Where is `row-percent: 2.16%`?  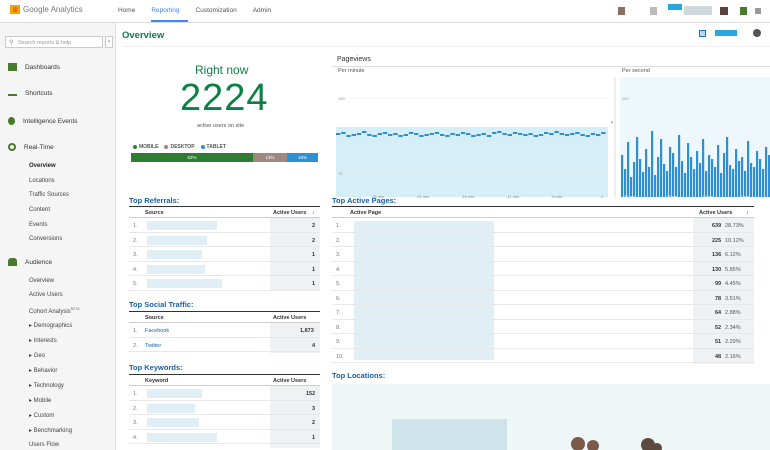 row-percent: 2.16% is located at coordinates (733, 356).